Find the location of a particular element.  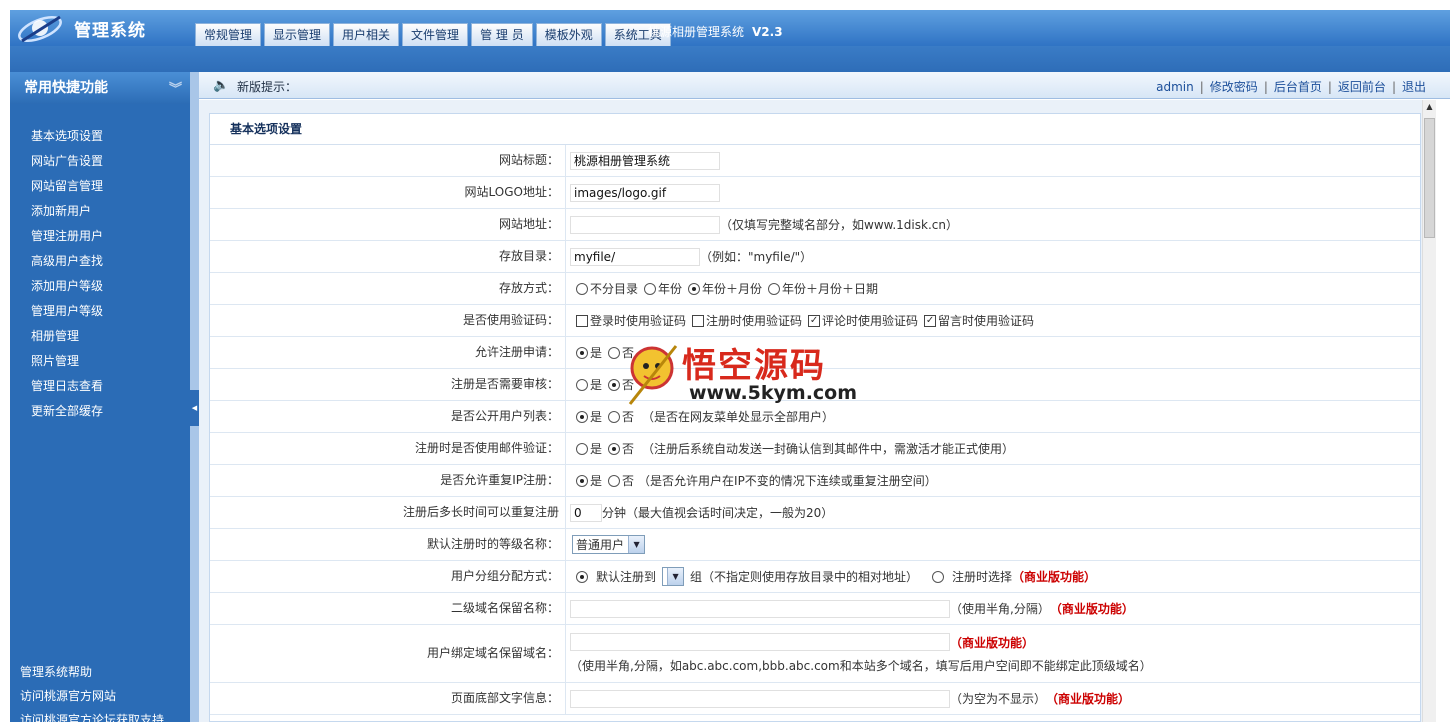

captcha-login-checkbox is located at coordinates (582, 320).